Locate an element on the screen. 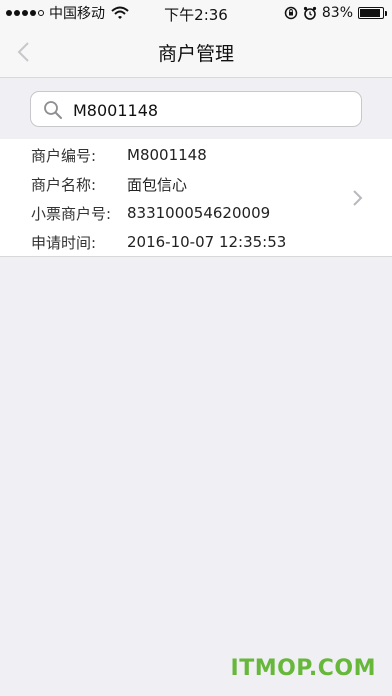 The height and width of the screenshot is (696, 392). application-time-row: 申请时间: 2016-10-07 12:35:53 is located at coordinates (158, 242).